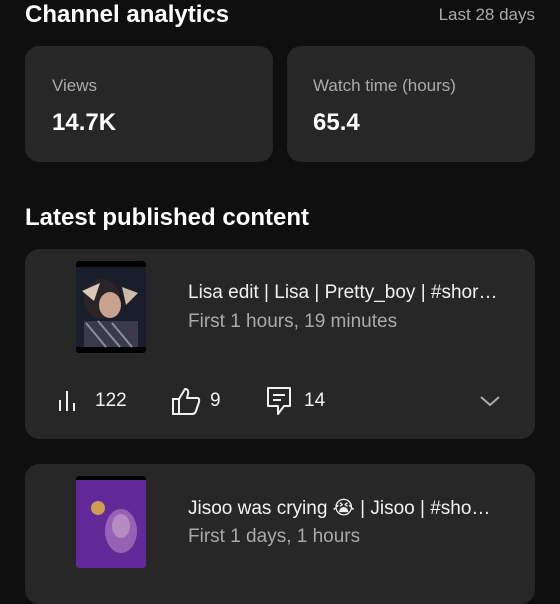  I want to click on page-title: Channel analytics, so click(127, 14).